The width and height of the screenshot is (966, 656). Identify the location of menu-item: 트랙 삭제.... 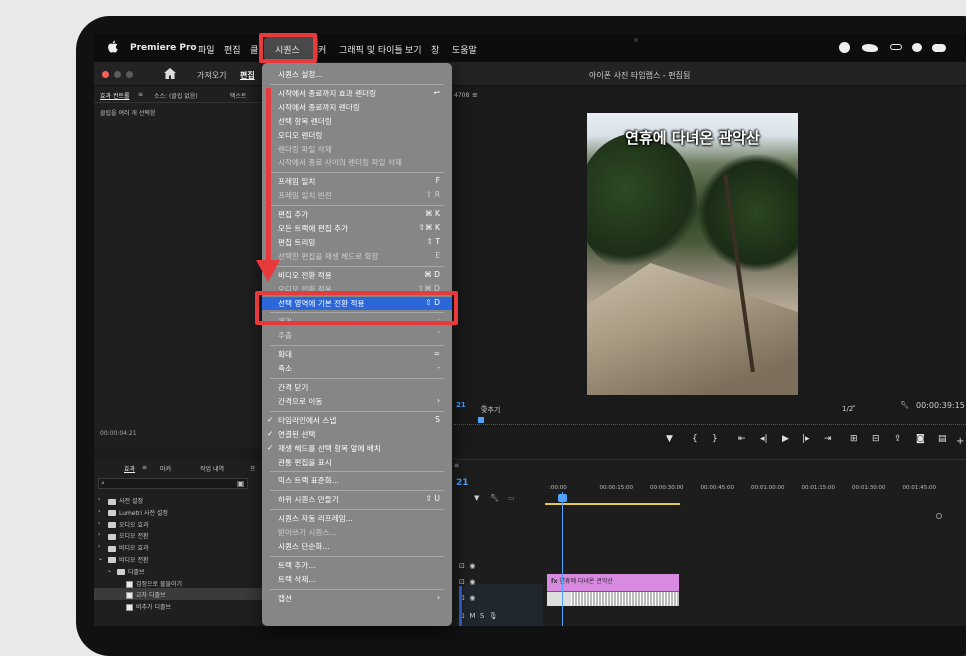
(357, 579).